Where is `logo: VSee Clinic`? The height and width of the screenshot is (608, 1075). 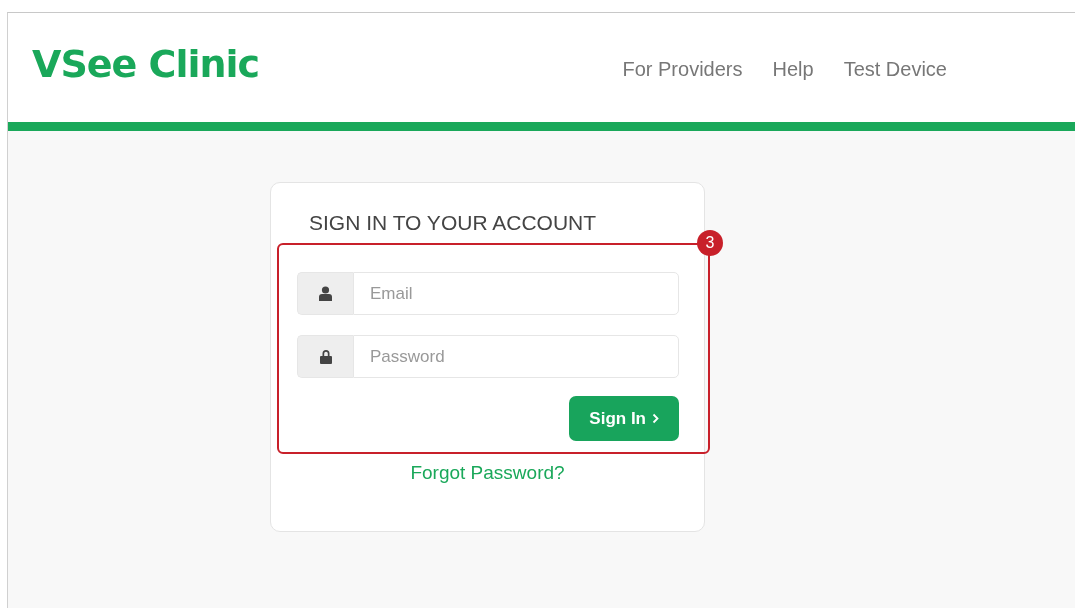
logo: VSee Clinic is located at coordinates (146, 63).